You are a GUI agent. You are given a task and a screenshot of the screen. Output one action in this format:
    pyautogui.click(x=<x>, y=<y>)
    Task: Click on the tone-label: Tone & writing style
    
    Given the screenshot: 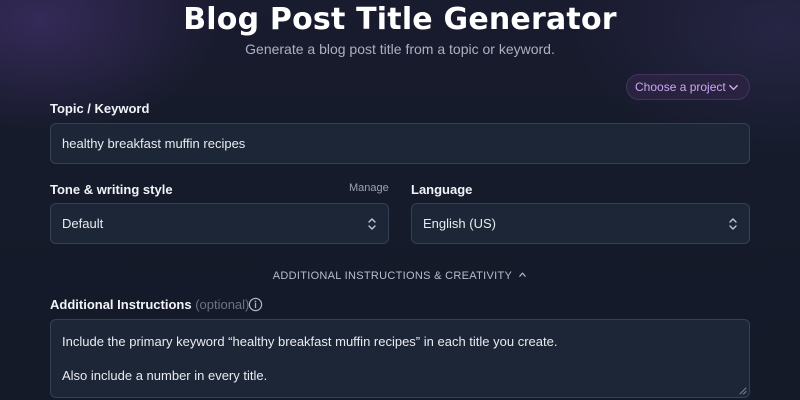 What is the action you would take?
    pyautogui.click(x=111, y=189)
    